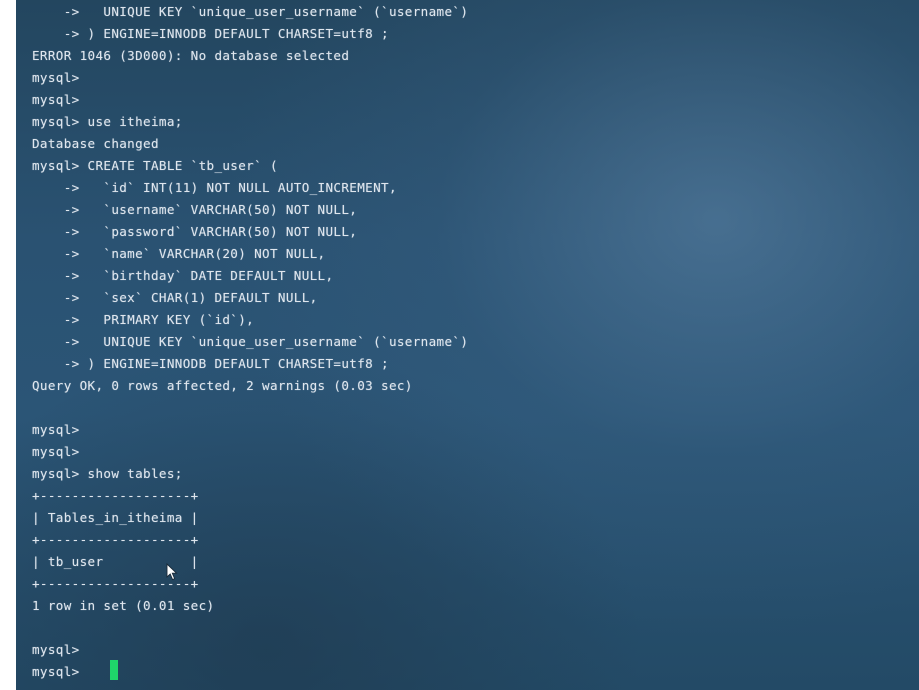 The width and height of the screenshot is (919, 690). I want to click on terminal-line: -> `birthday` DATE DEFAULT NULL,, so click(183, 275).